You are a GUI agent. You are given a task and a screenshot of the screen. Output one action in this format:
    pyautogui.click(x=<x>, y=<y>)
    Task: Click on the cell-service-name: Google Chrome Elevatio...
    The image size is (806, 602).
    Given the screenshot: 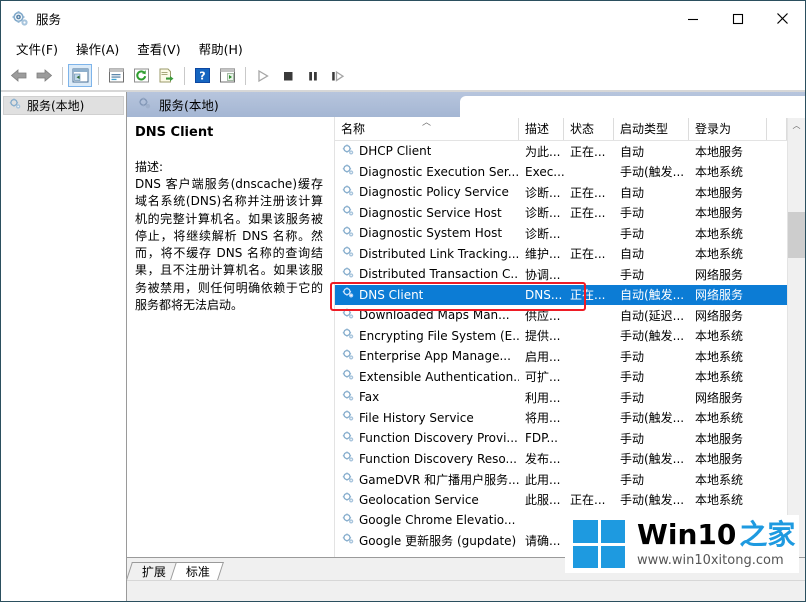 What is the action you would take?
    pyautogui.click(x=427, y=520)
    